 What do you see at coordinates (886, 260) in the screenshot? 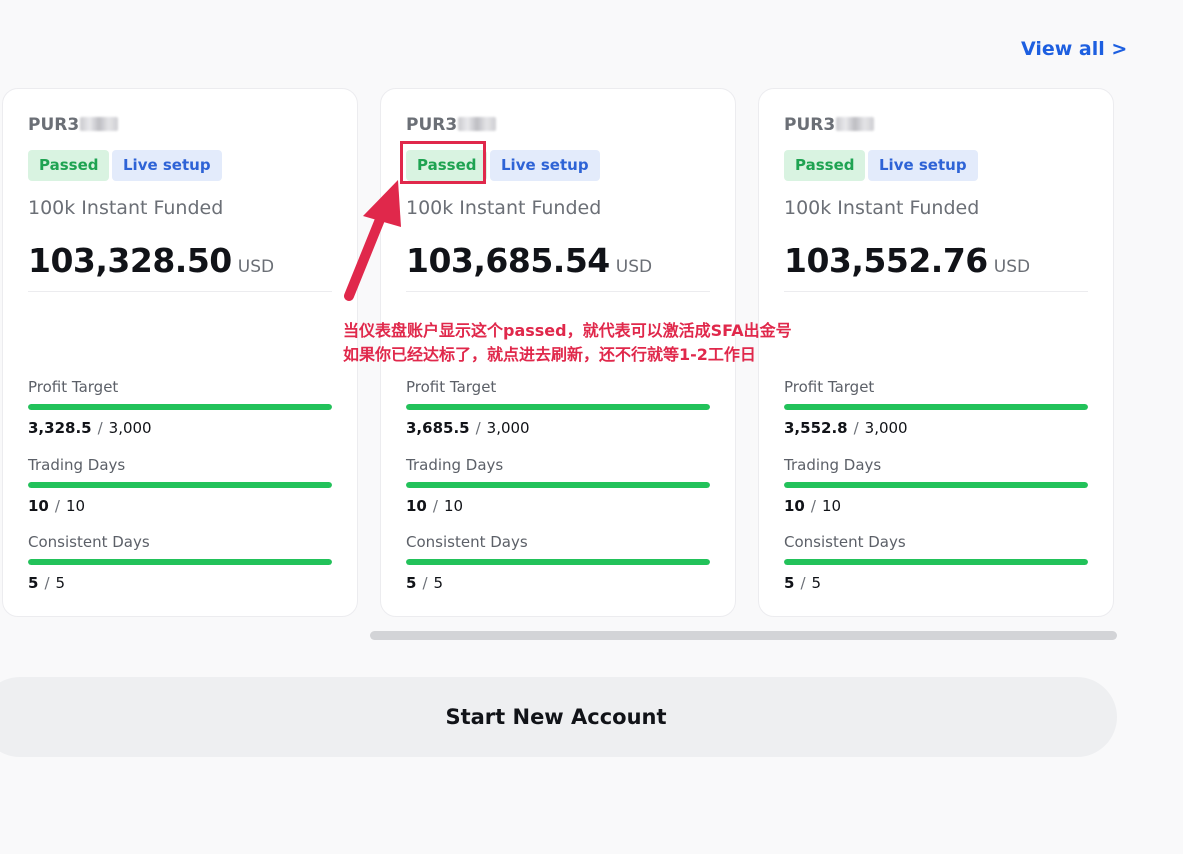
I see `balance-amount: 103,552.76` at bounding box center [886, 260].